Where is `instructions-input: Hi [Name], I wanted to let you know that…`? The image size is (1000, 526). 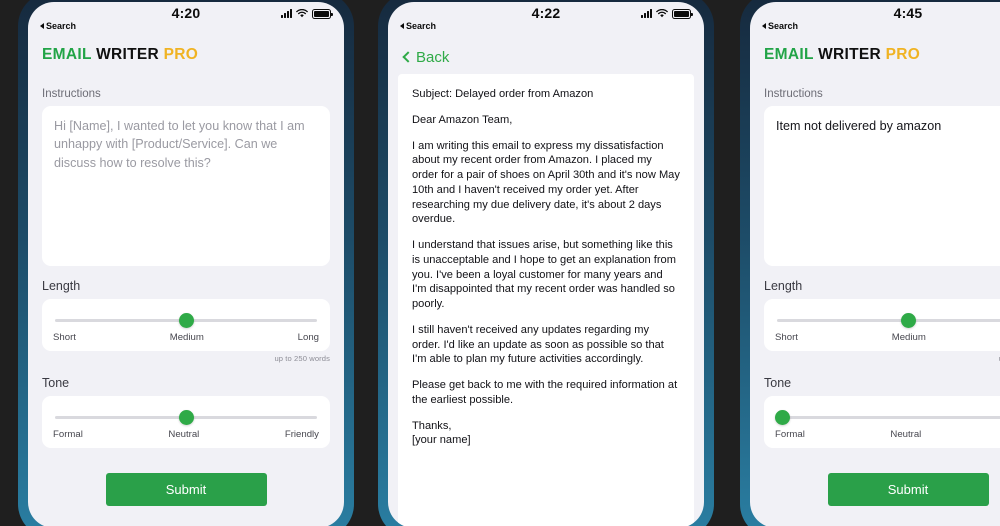
instructions-input: Hi [Name], I wanted to let you know that… is located at coordinates (186, 186).